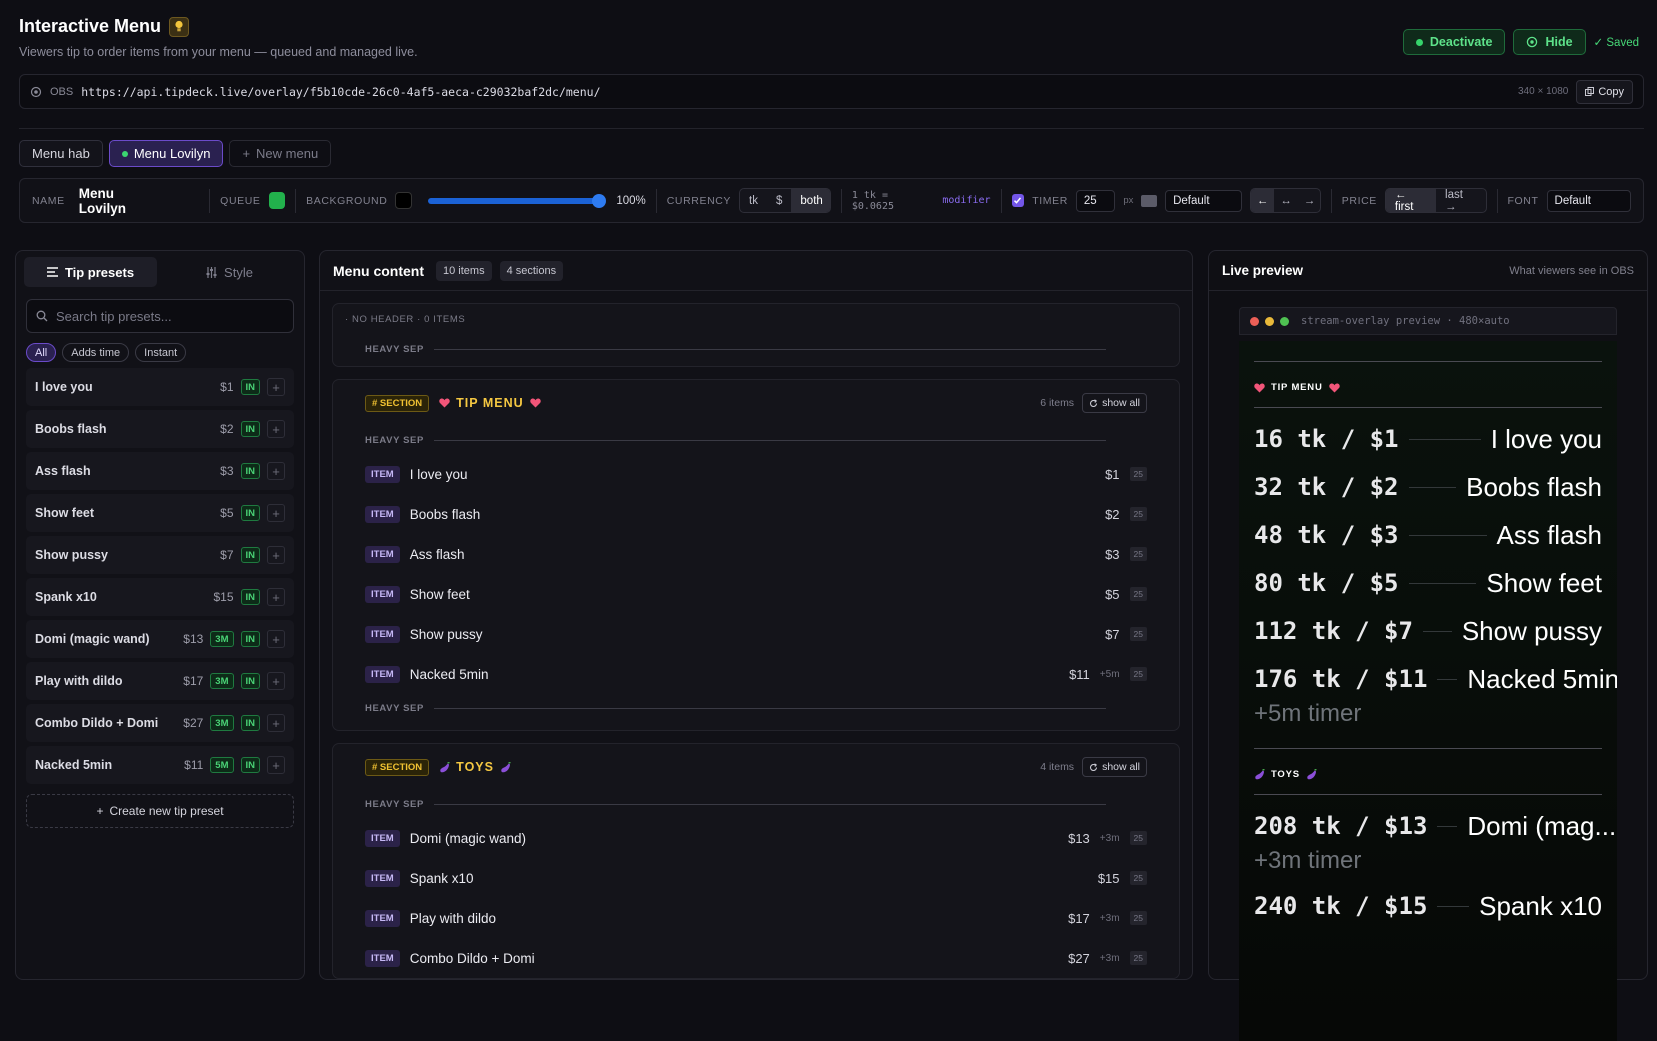 The image size is (1657, 1041). Describe the element at coordinates (779, 200) in the screenshot. I see `currency-option-dollar: $` at that location.